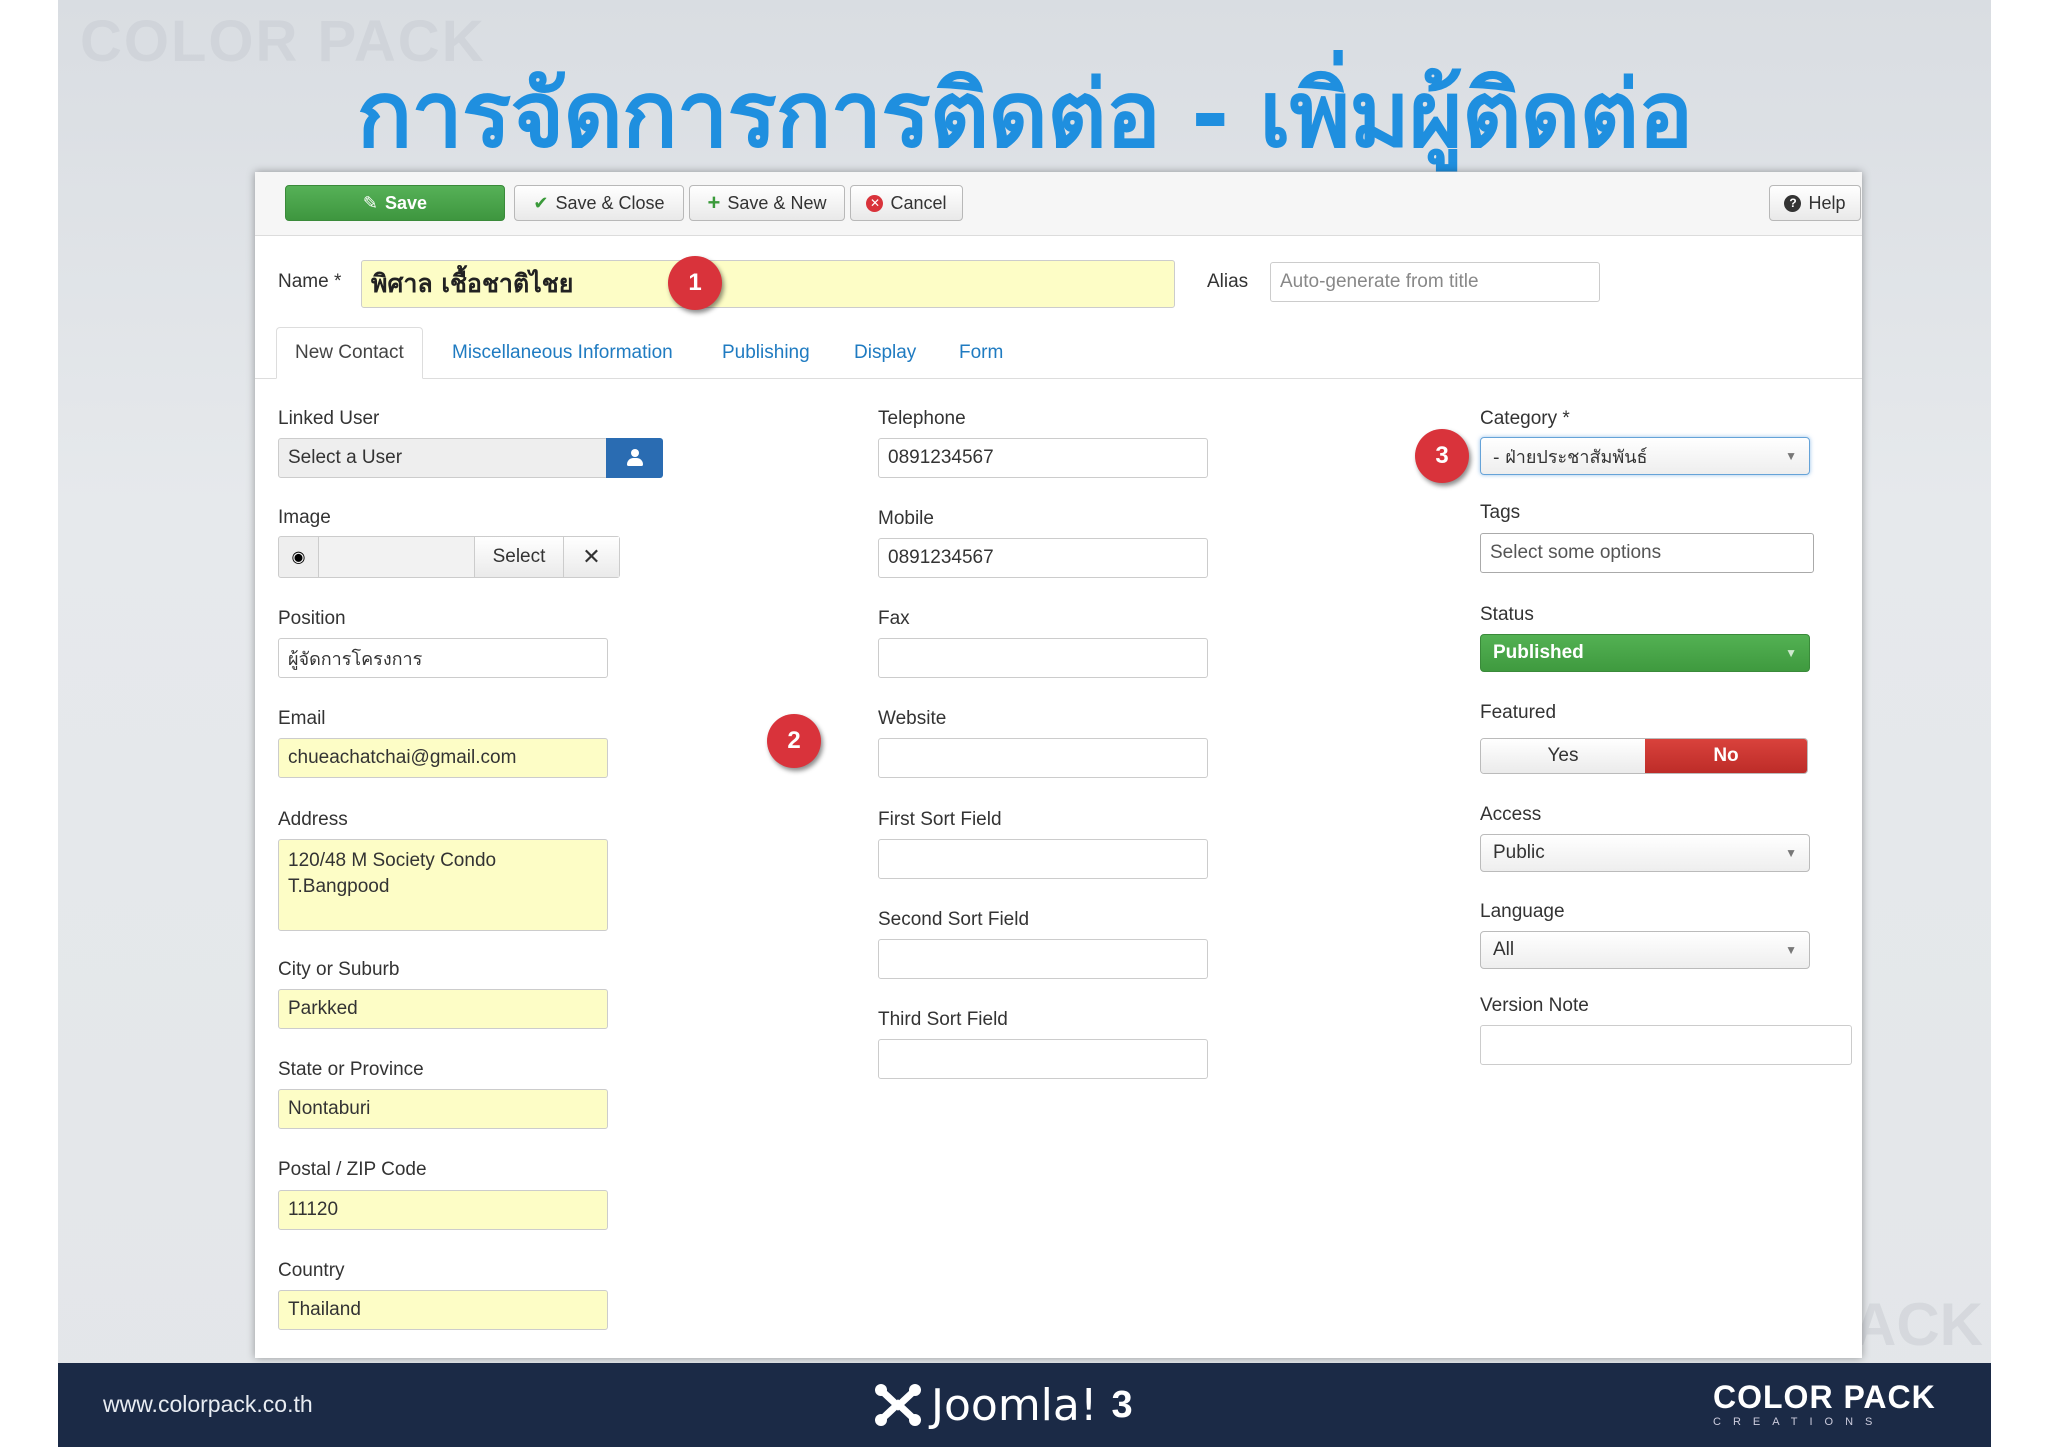 This screenshot has height=1447, width=2048. I want to click on mobile-input: 0891234567, so click(1043, 558).